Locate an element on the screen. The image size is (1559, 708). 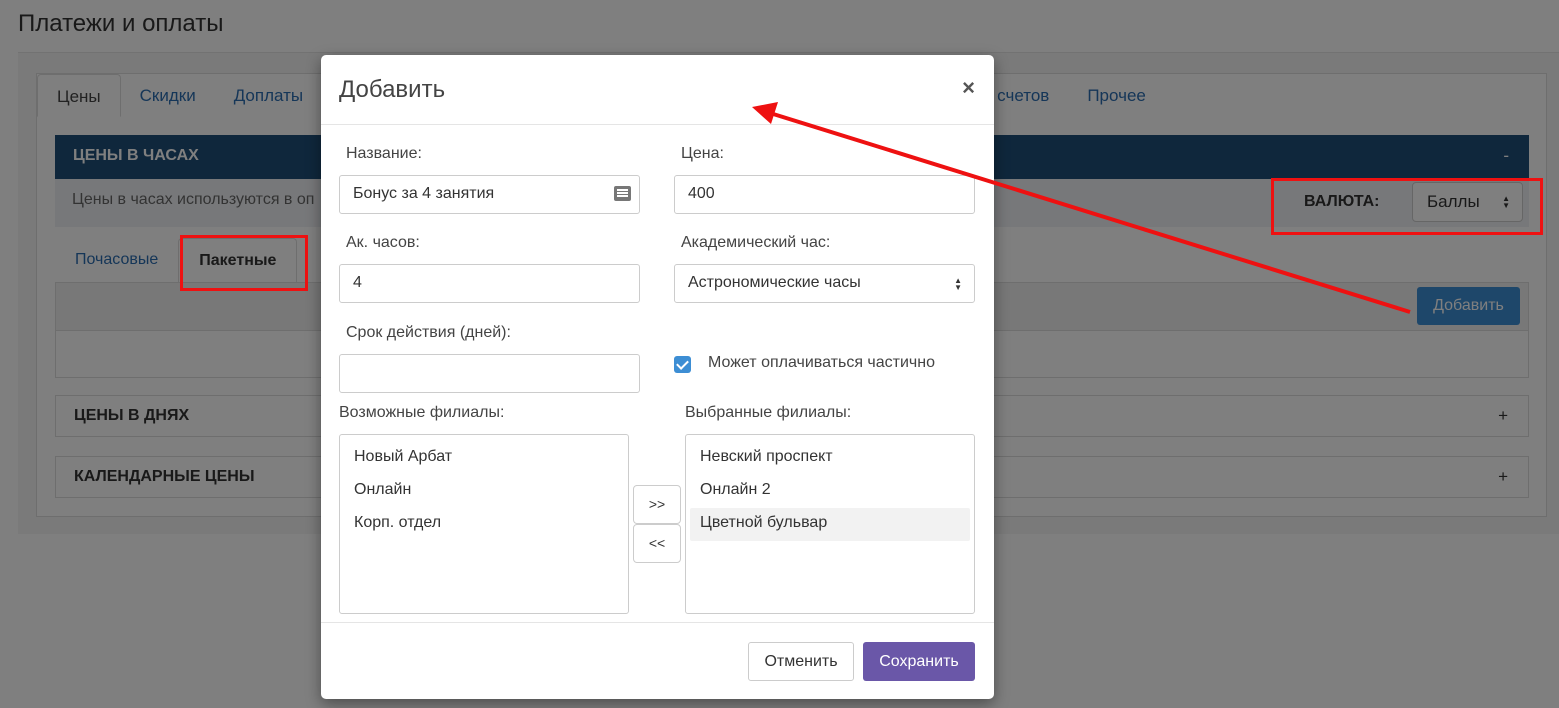
validity-label: Срок действия (дней): is located at coordinates (428, 332).